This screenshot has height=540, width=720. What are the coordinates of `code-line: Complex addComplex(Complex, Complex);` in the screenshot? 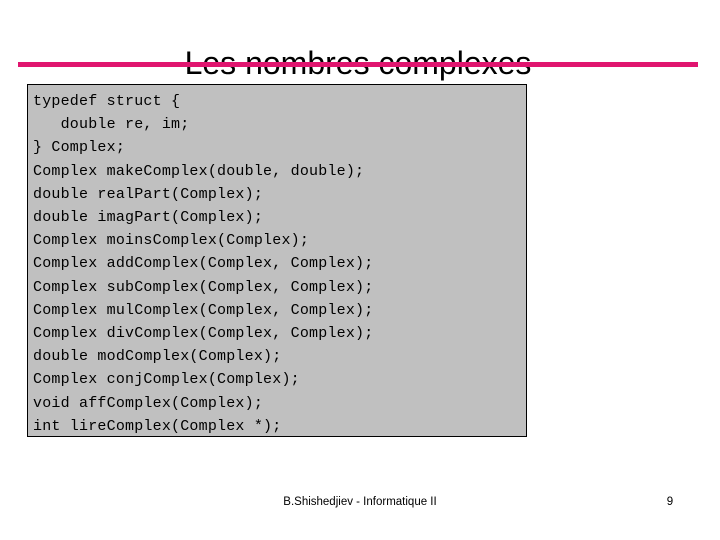 It's located at (203, 264).